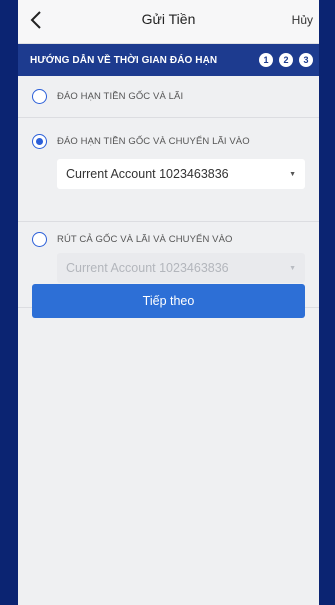  I want to click on page-title: Gửi Tiền, so click(168, 19).